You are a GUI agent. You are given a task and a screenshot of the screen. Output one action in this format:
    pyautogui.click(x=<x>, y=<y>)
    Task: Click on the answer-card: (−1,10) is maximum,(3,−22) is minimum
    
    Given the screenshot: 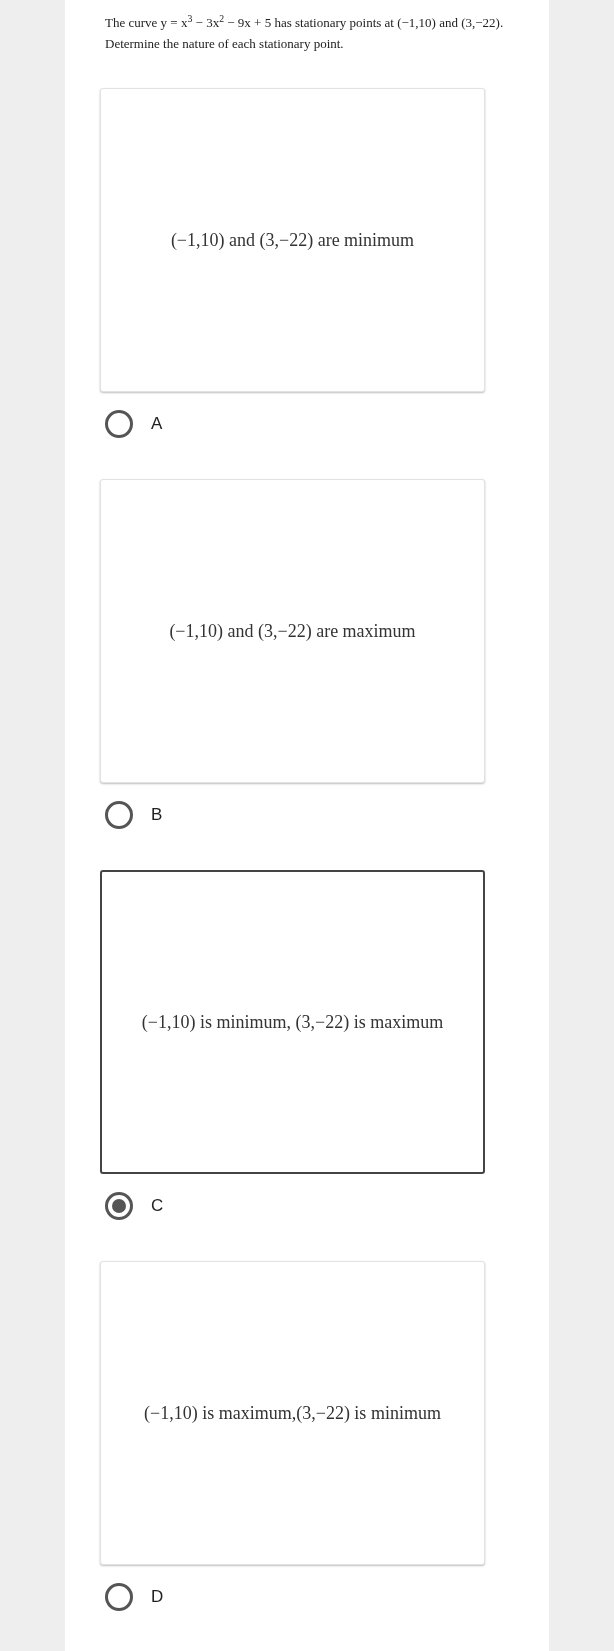 What is the action you would take?
    pyautogui.click(x=292, y=1413)
    